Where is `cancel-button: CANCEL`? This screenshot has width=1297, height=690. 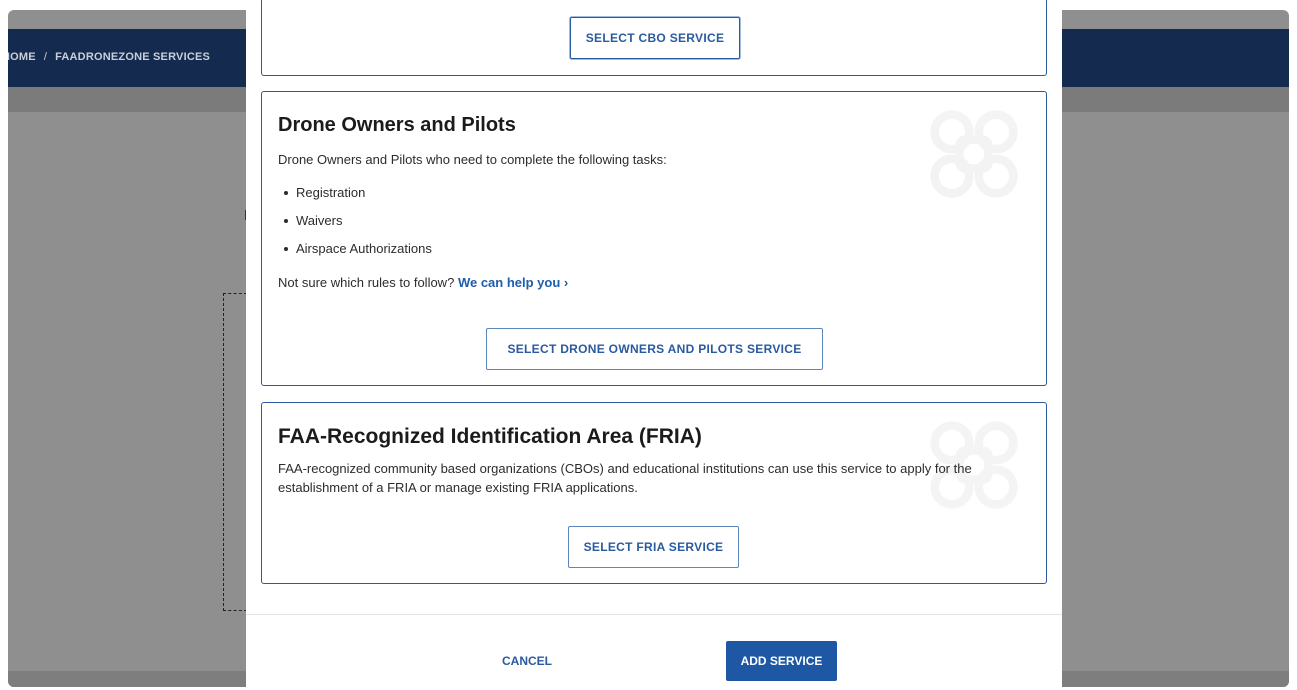 cancel-button: CANCEL is located at coordinates (527, 661).